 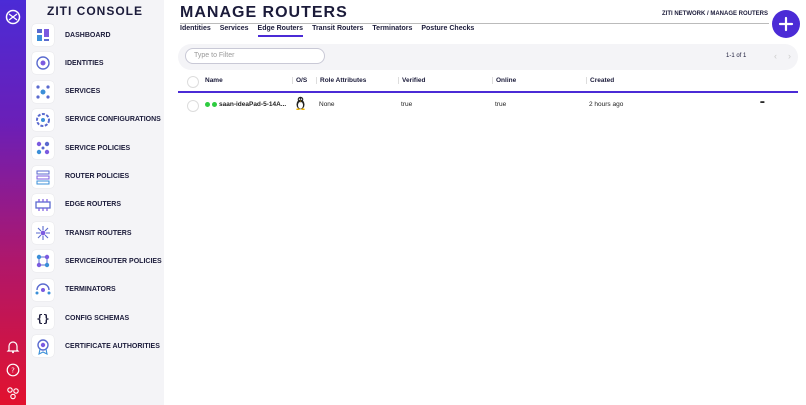 I want to click on router-policies-icon, so click(x=43, y=176).